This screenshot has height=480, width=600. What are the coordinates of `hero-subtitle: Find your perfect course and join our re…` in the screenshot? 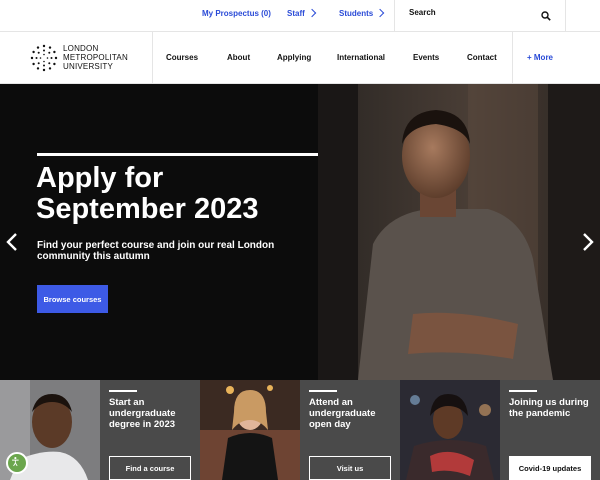 It's located at (156, 251).